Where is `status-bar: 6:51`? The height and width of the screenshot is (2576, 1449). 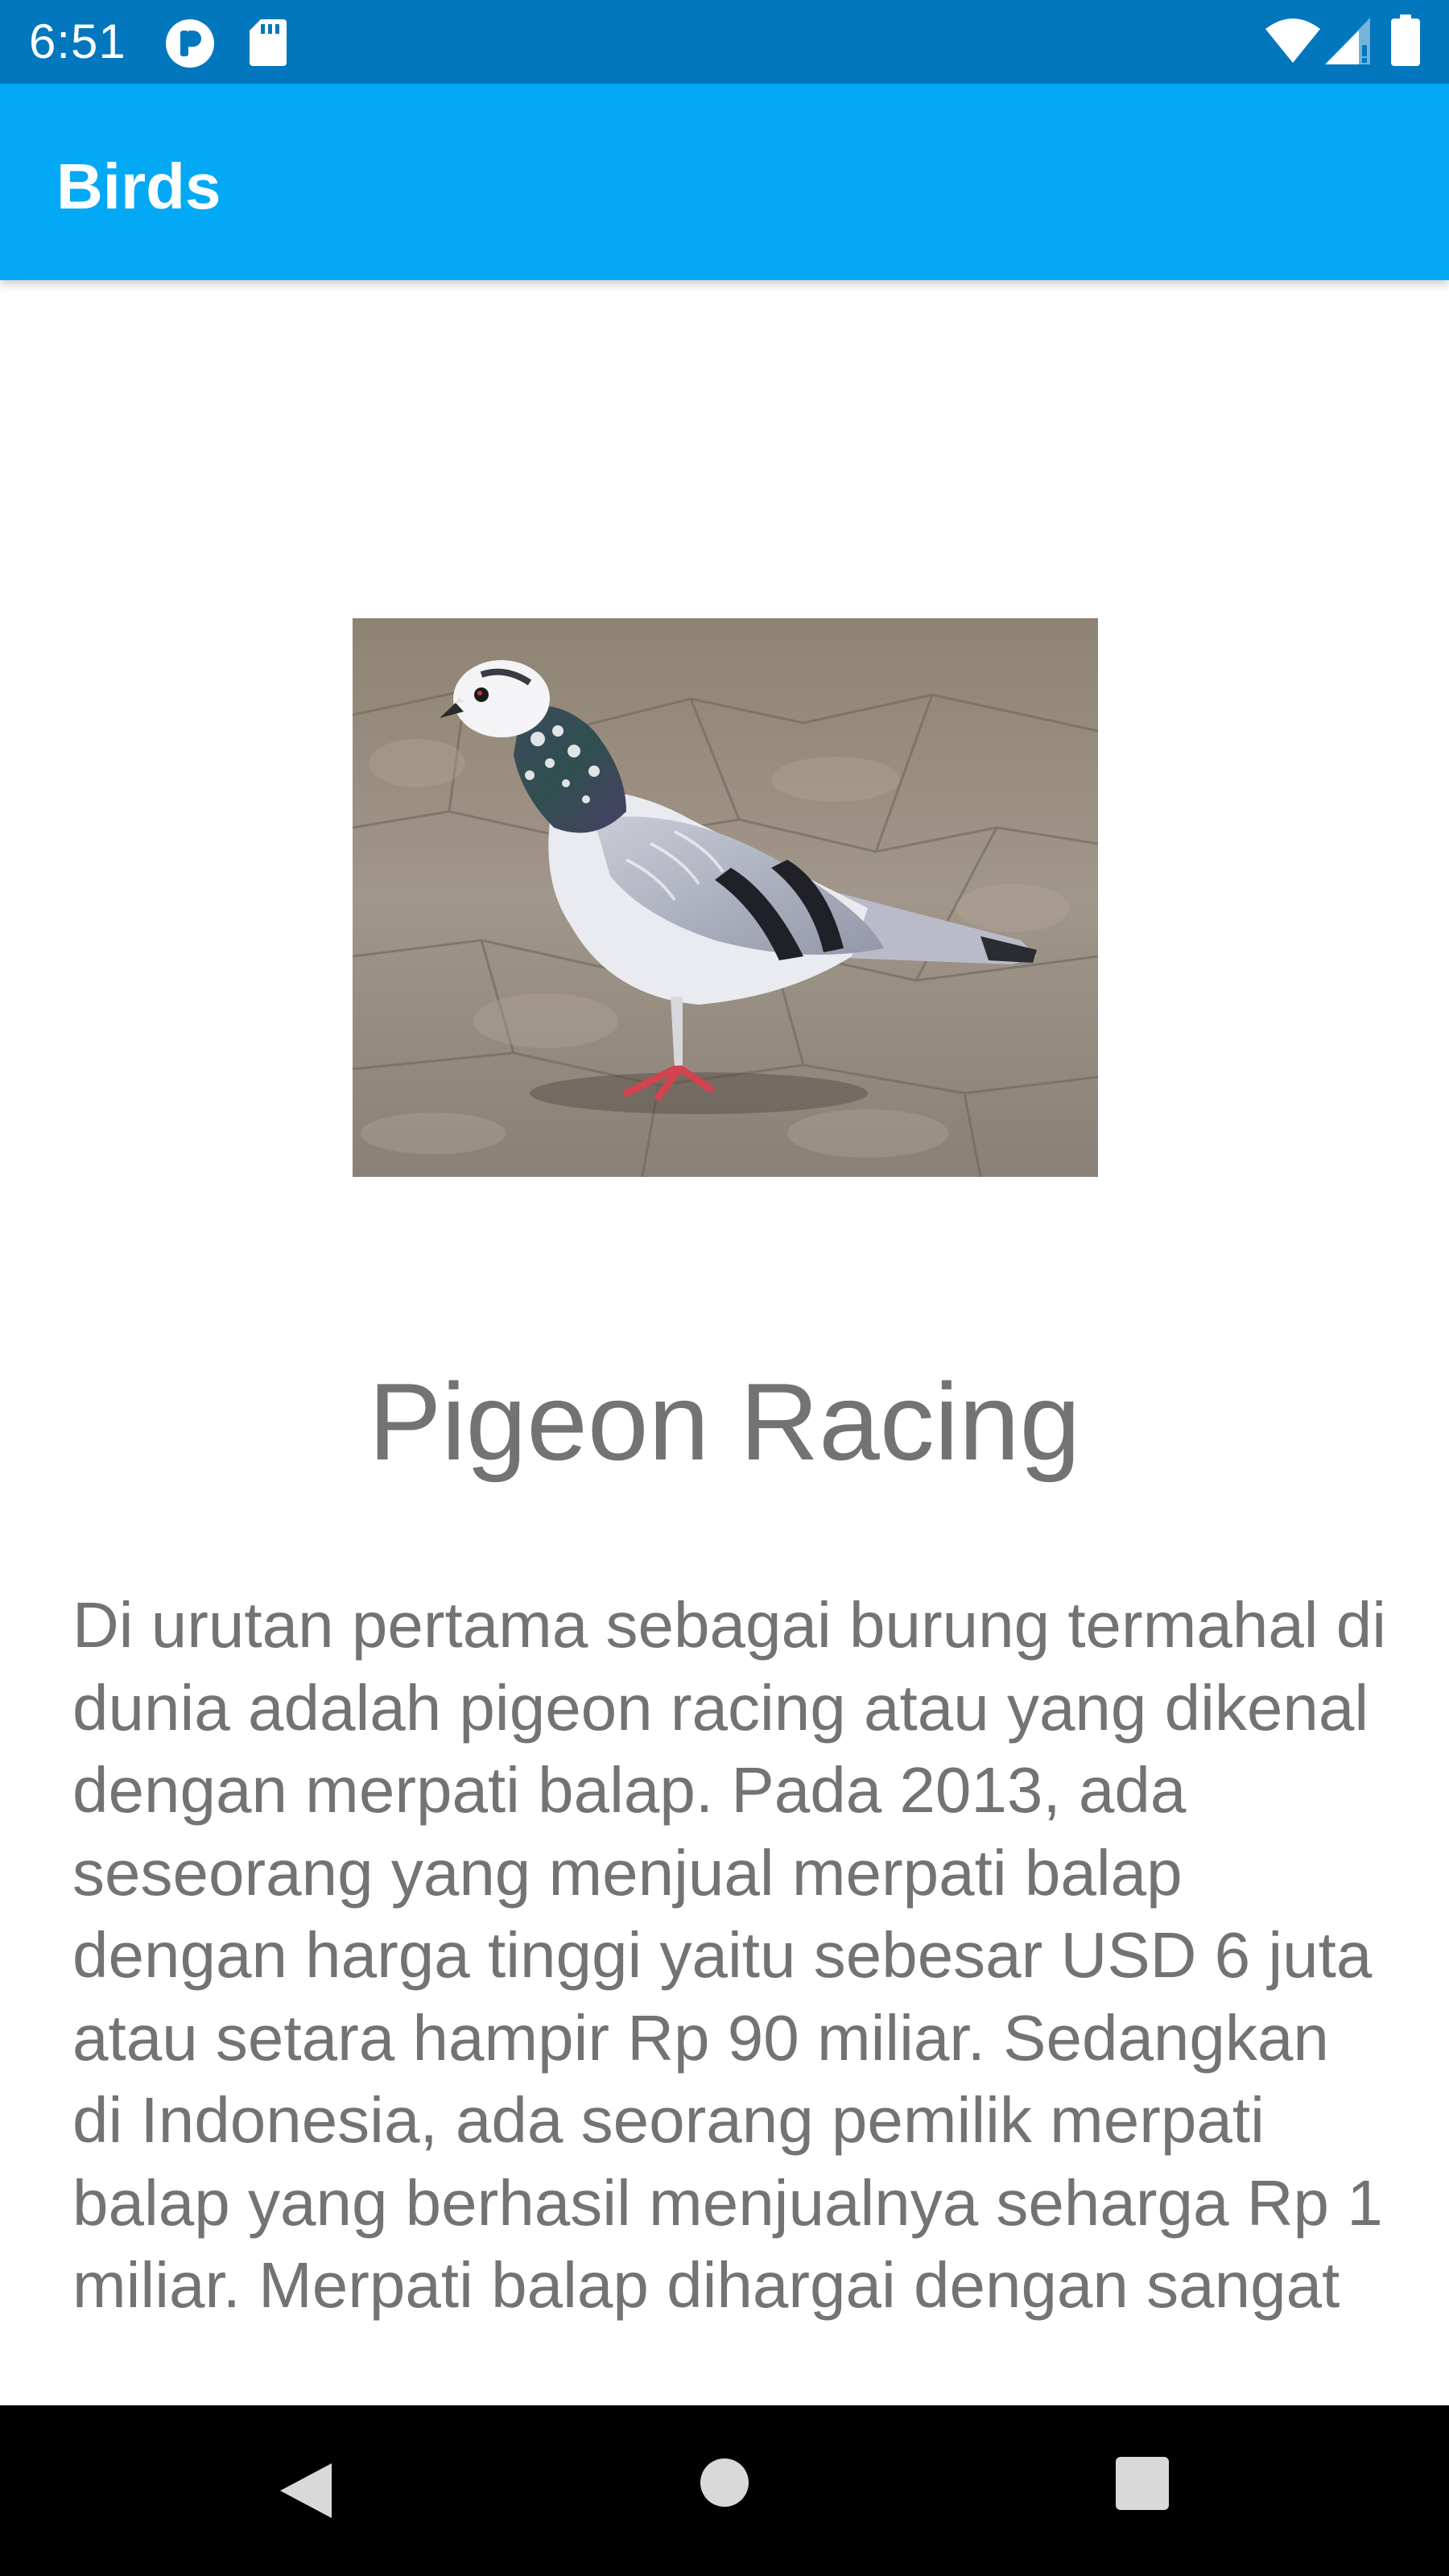 status-bar: 6:51 is located at coordinates (724, 42).